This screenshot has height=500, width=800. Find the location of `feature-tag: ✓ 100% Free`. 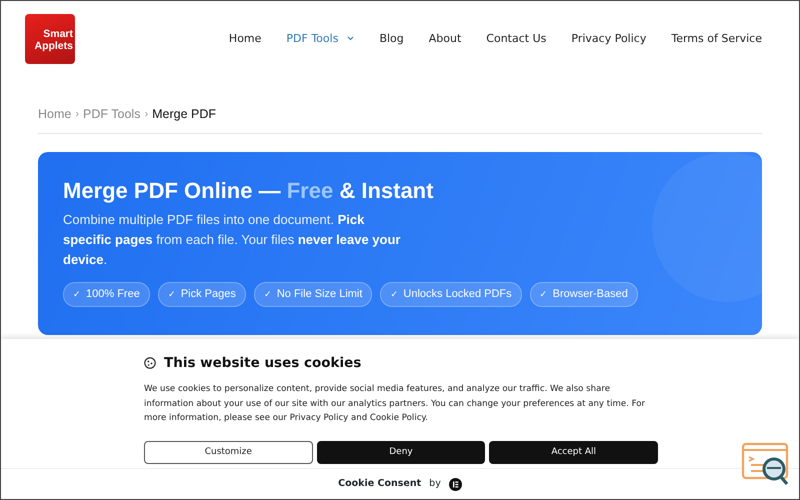

feature-tag: ✓ 100% Free is located at coordinates (106, 294).